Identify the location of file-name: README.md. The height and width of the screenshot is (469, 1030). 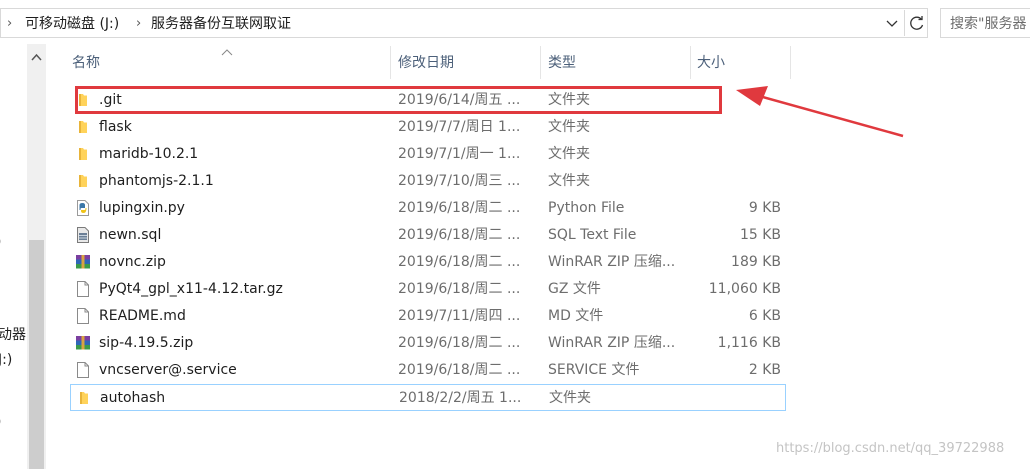
(142, 316).